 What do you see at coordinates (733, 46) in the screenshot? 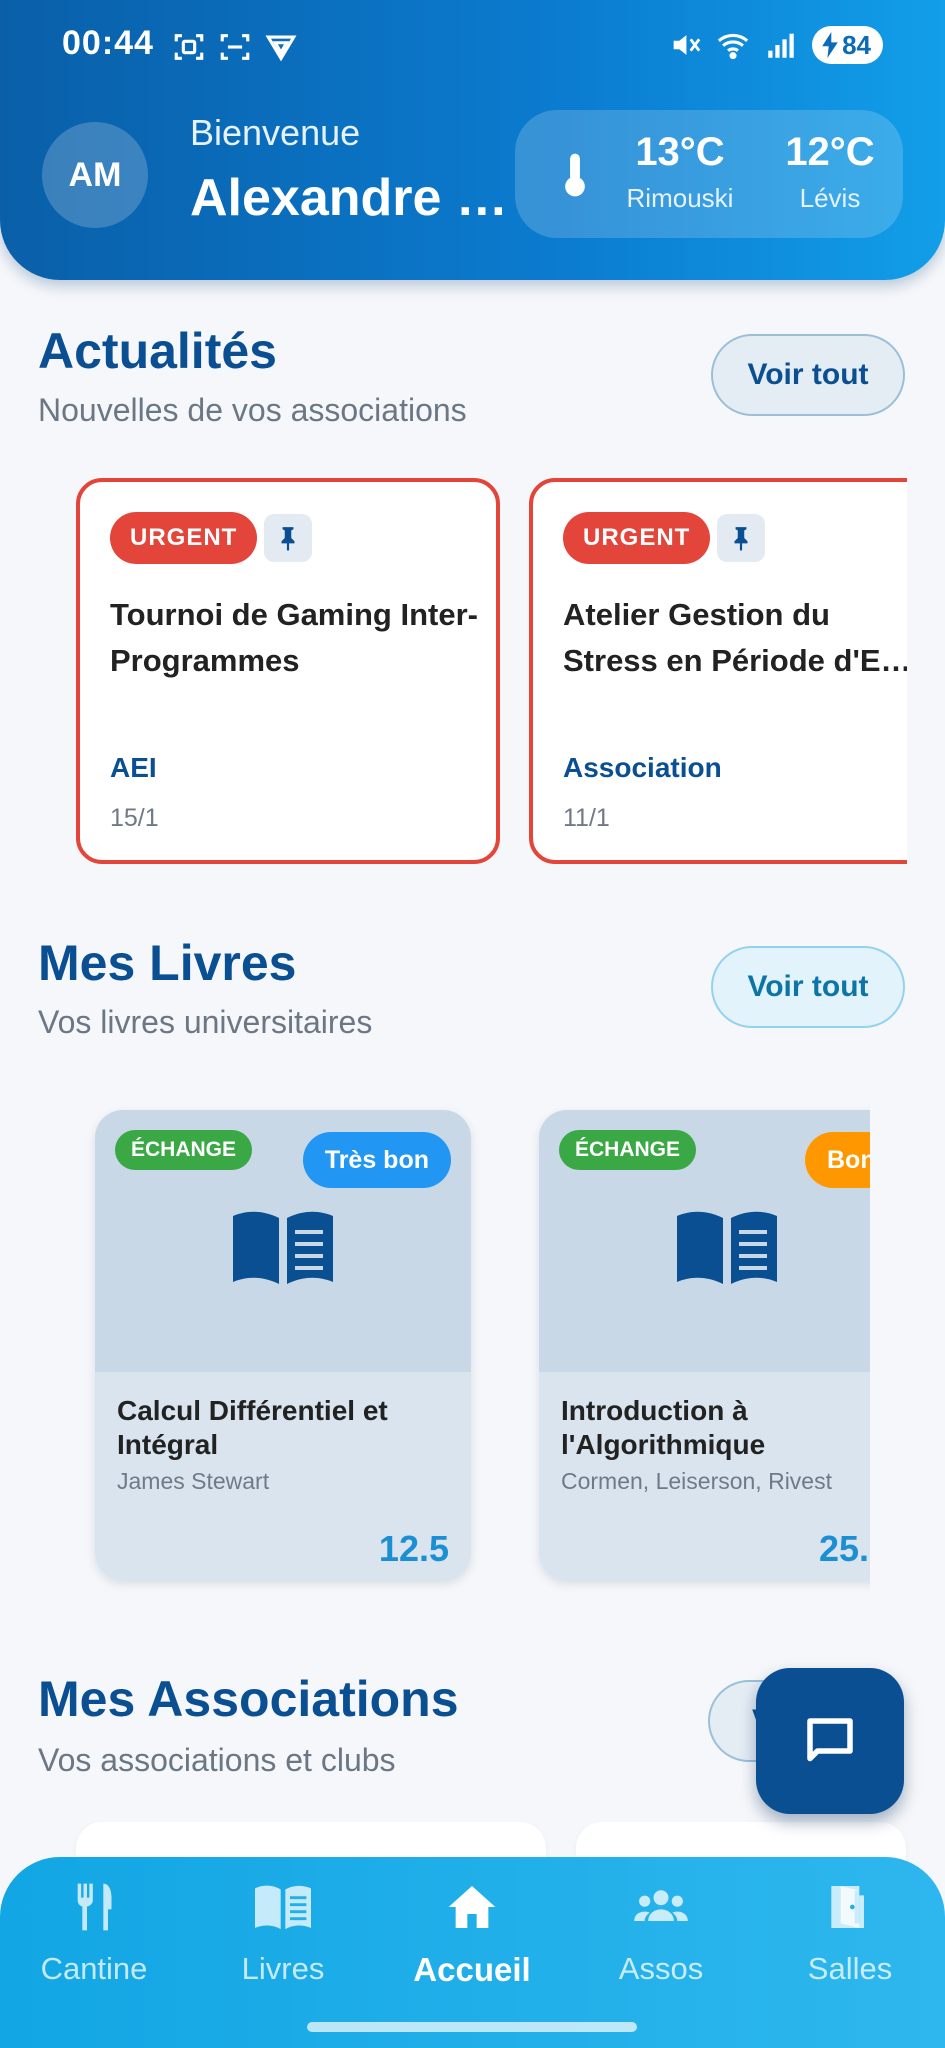
I see `wifi-icon` at bounding box center [733, 46].